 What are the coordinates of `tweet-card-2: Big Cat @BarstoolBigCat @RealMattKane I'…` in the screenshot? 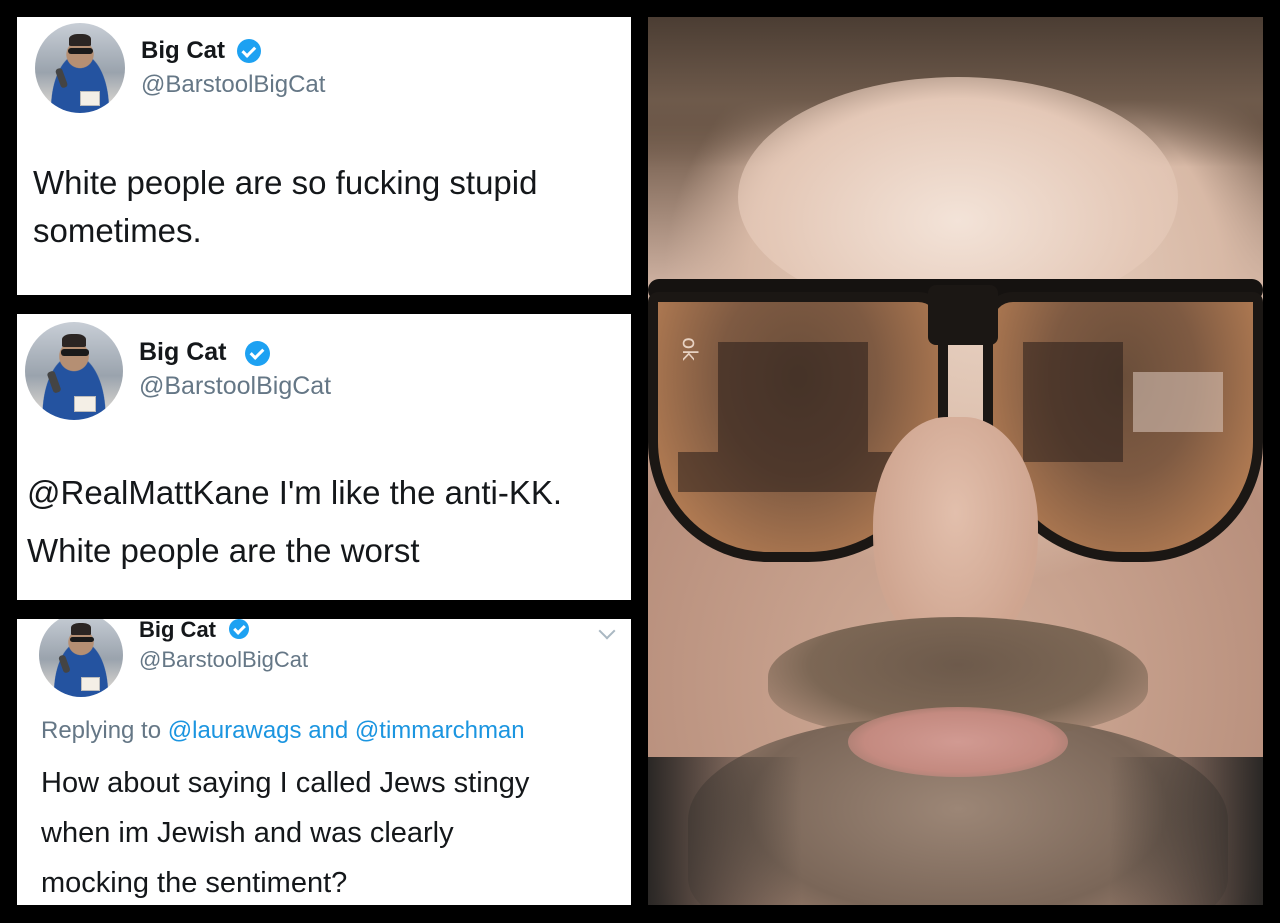 It's located at (324, 457).